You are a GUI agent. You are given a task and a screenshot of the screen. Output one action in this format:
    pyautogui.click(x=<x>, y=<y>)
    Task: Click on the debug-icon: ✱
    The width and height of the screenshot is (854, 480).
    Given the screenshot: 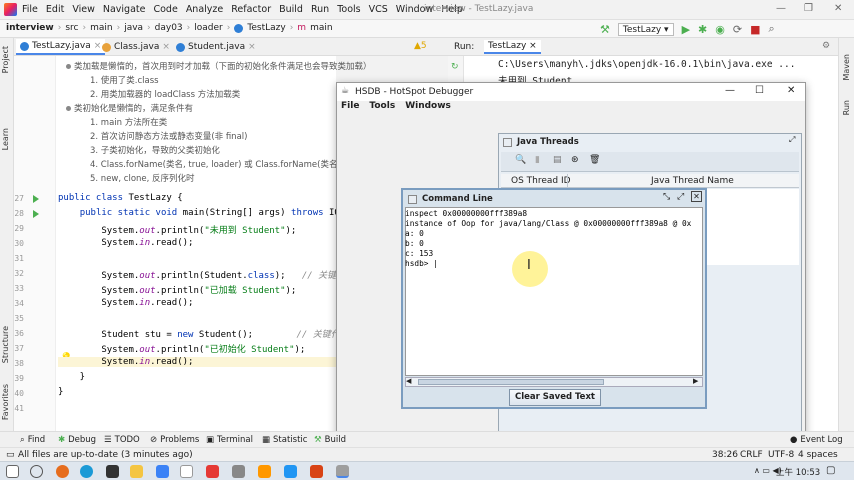 What is the action you would take?
    pyautogui.click(x=702, y=29)
    